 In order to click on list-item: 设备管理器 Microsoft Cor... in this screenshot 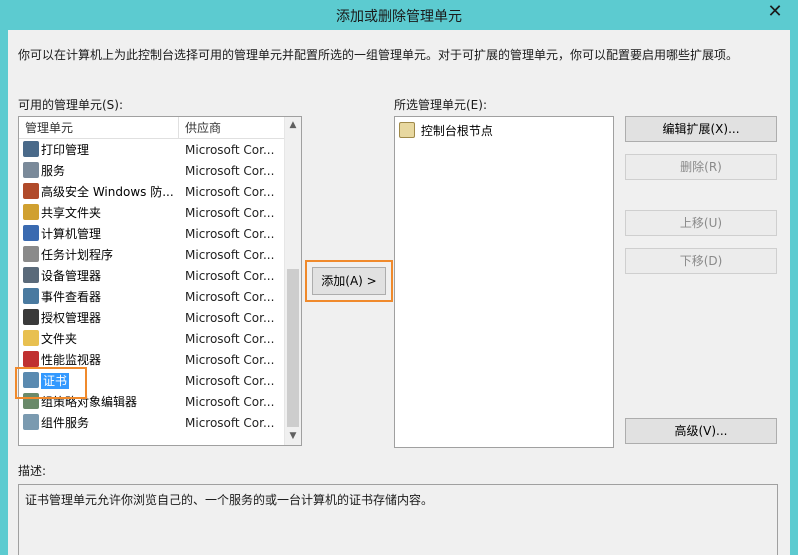, I will do `click(152, 276)`.